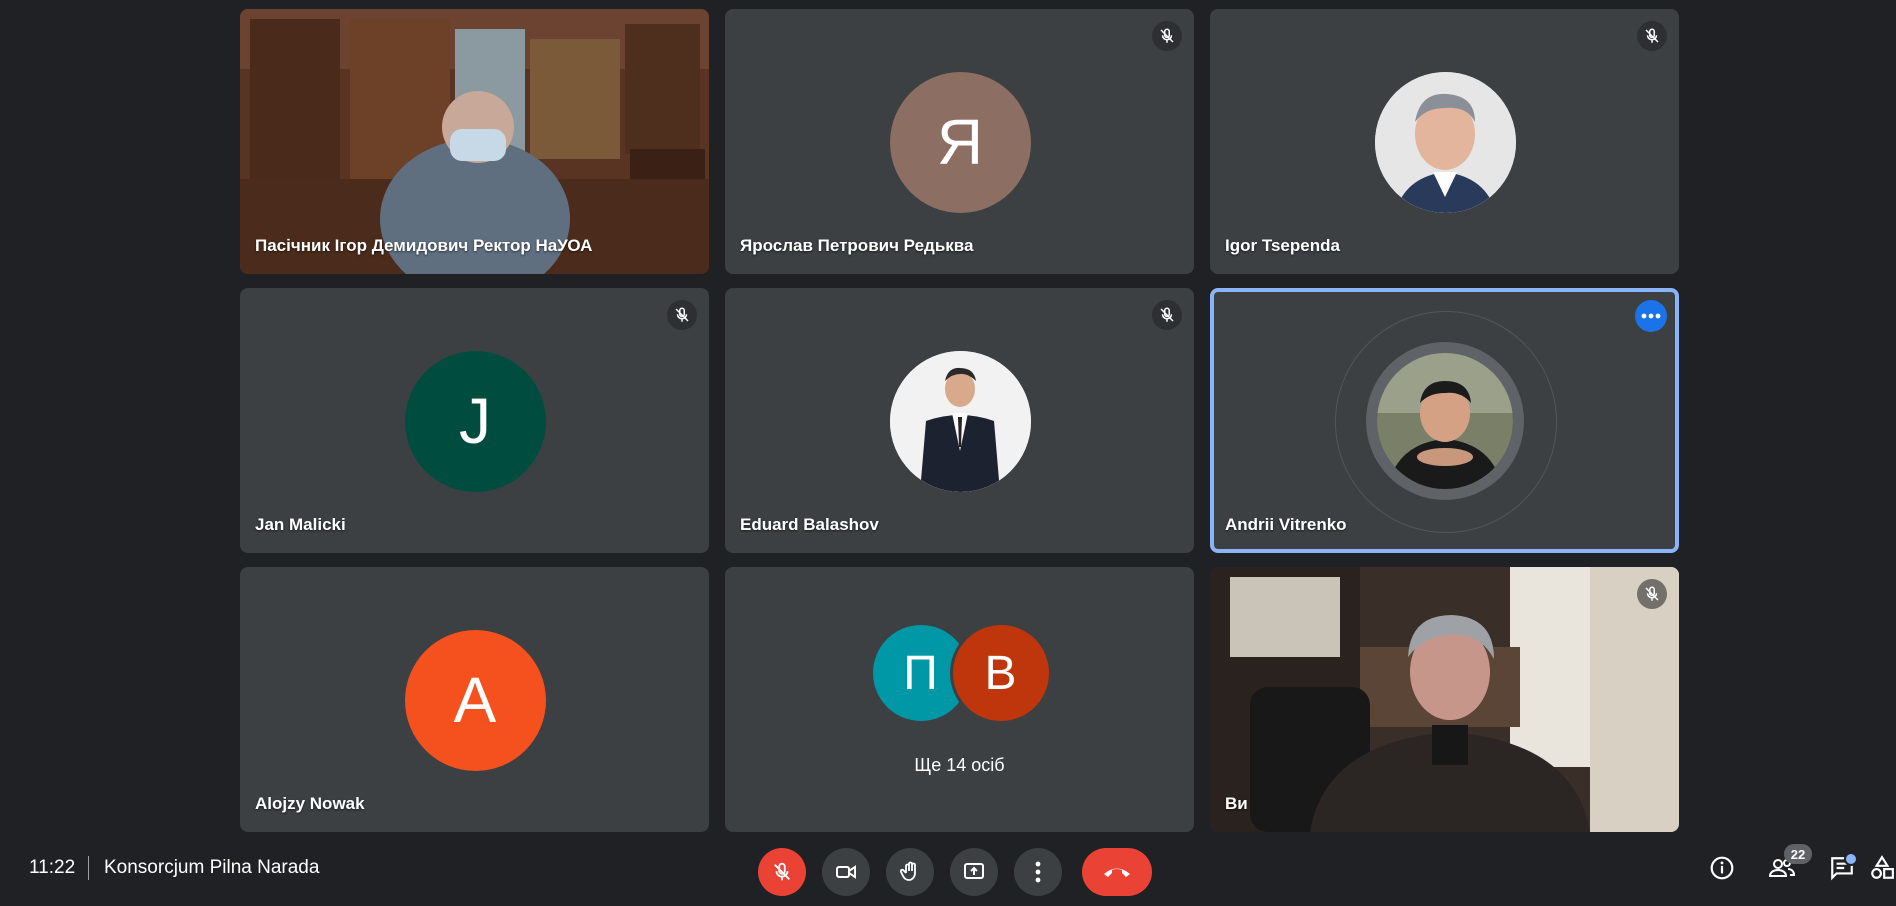  I want to click on participant-name: Jan Malicki, so click(300, 524).